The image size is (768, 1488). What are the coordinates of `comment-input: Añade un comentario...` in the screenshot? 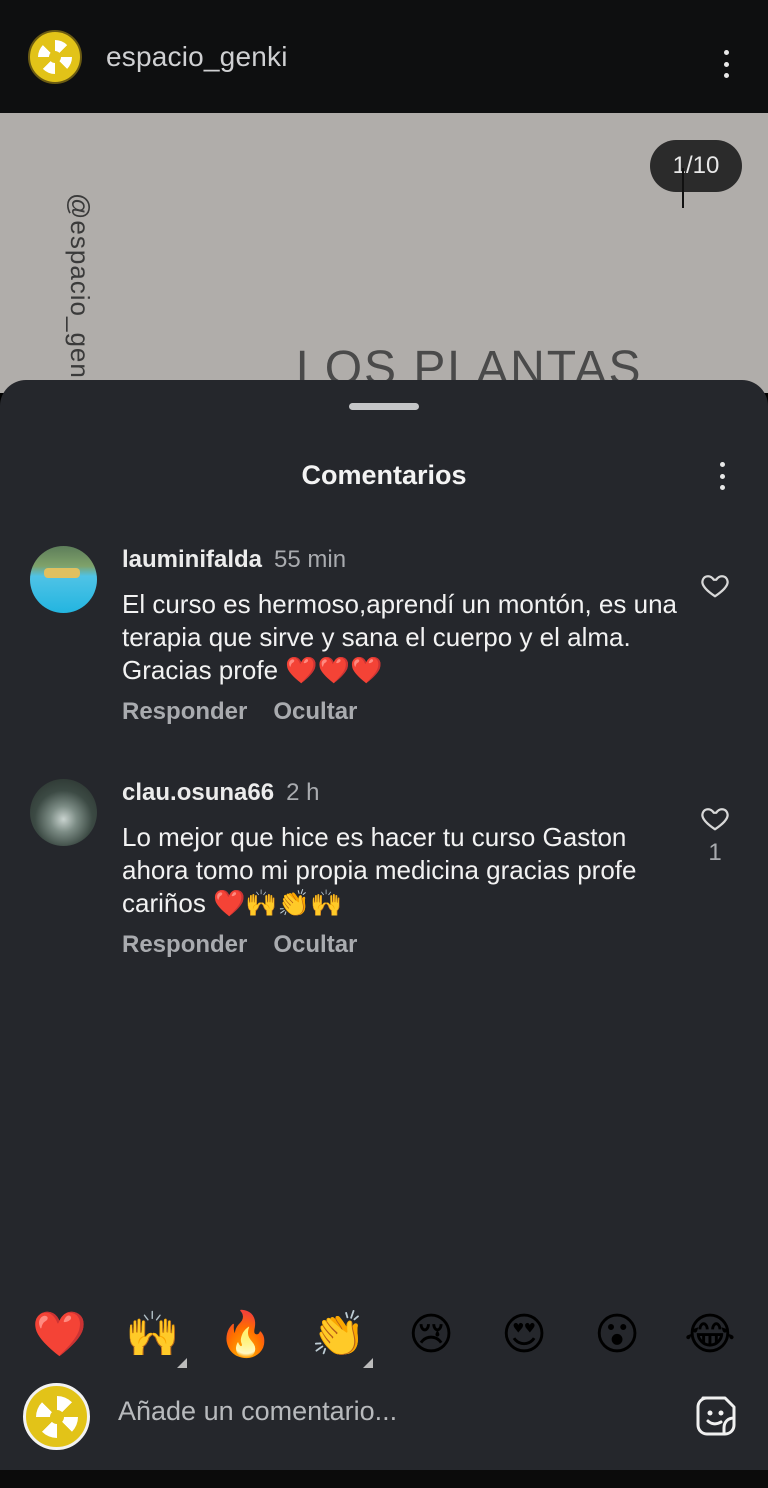 It's located at (257, 1411).